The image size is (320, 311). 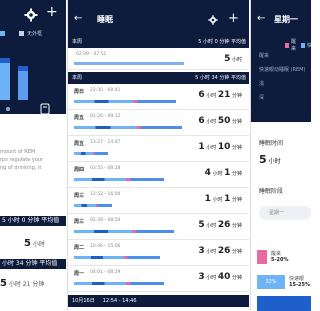 What do you see at coordinates (281, 61) in the screenshot?
I see `detail-header: ← 星期一 醒来 快 醒来 快速眼动睡眠 (REM) 浅 深` at bounding box center [281, 61].